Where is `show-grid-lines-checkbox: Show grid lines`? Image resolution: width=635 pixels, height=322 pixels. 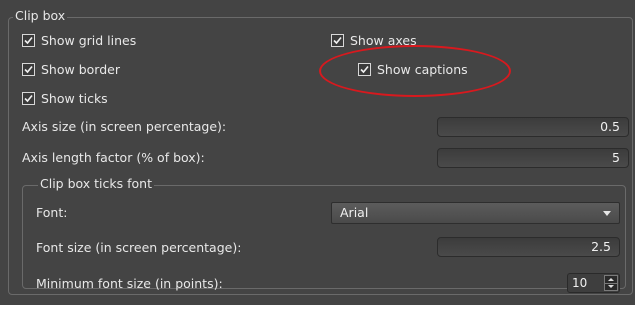
show-grid-lines-checkbox: Show grid lines is located at coordinates (79, 40).